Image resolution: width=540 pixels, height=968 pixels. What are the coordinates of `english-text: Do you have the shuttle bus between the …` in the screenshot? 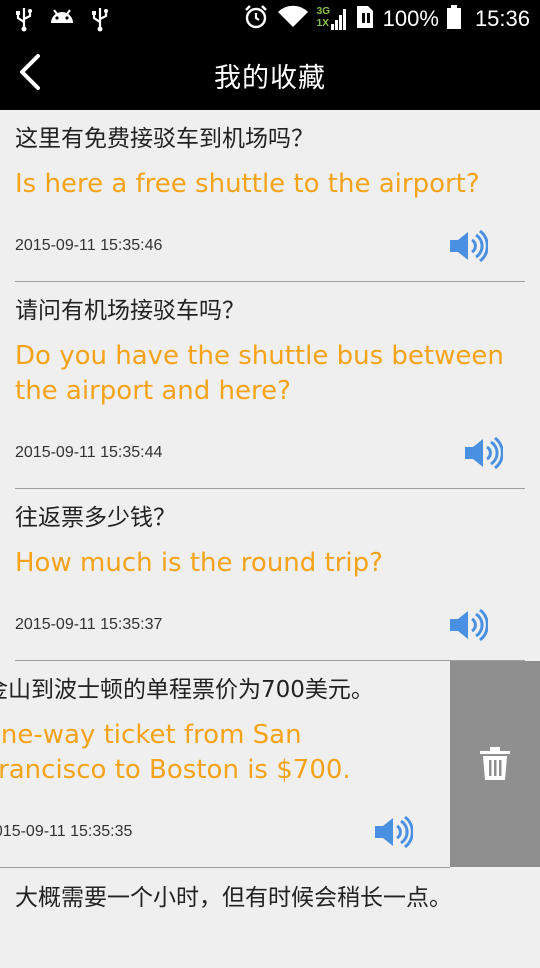 It's located at (259, 373).